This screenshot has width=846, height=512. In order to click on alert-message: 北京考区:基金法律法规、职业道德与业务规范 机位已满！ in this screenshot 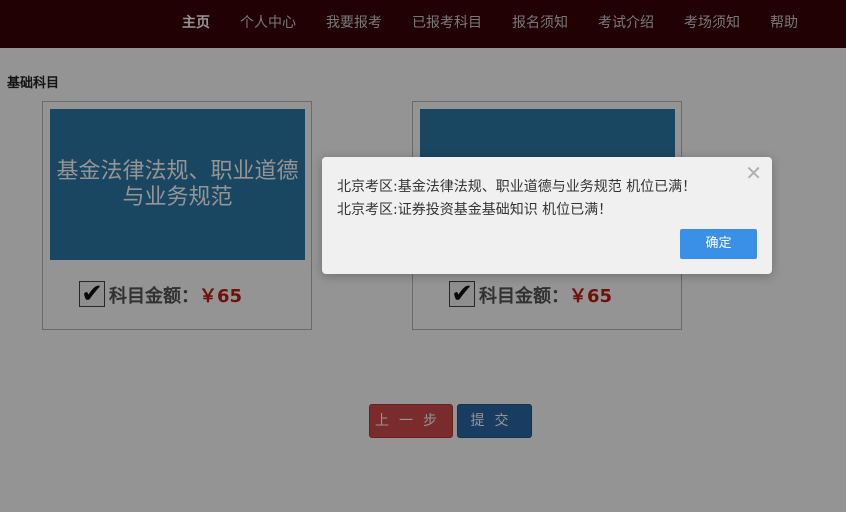, I will do `click(517, 187)`.